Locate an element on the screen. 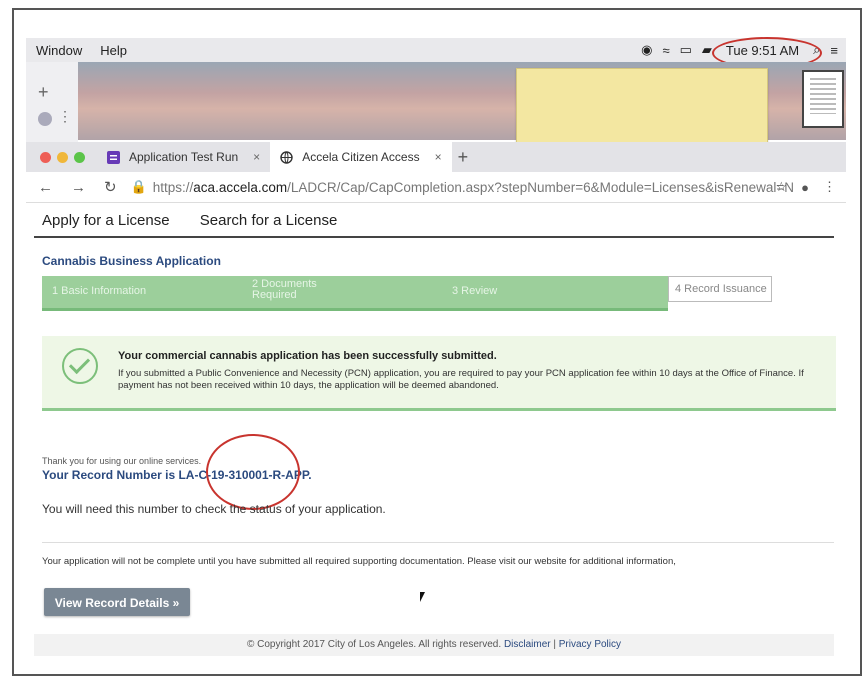  bookmark-star-icon: ☆ is located at coordinates (781, 187).